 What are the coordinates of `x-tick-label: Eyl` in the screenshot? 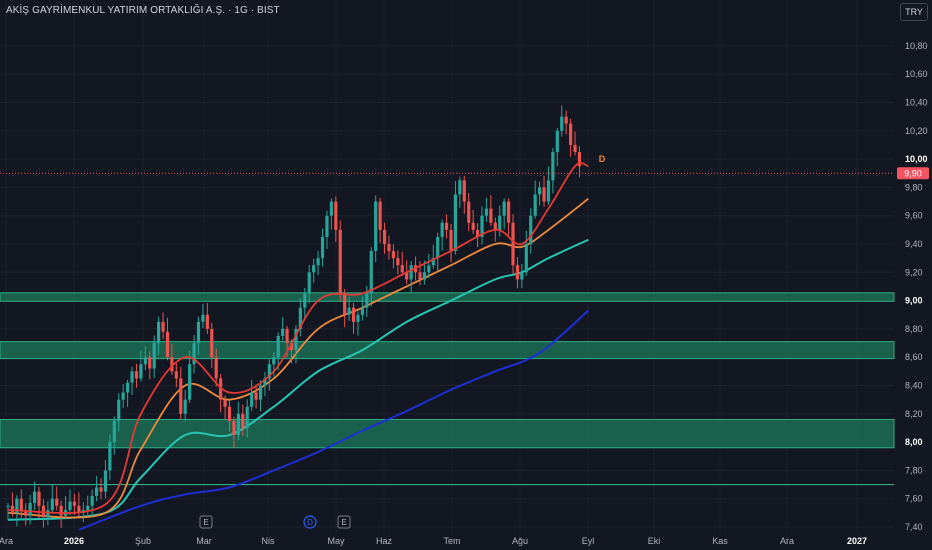 It's located at (588, 541).